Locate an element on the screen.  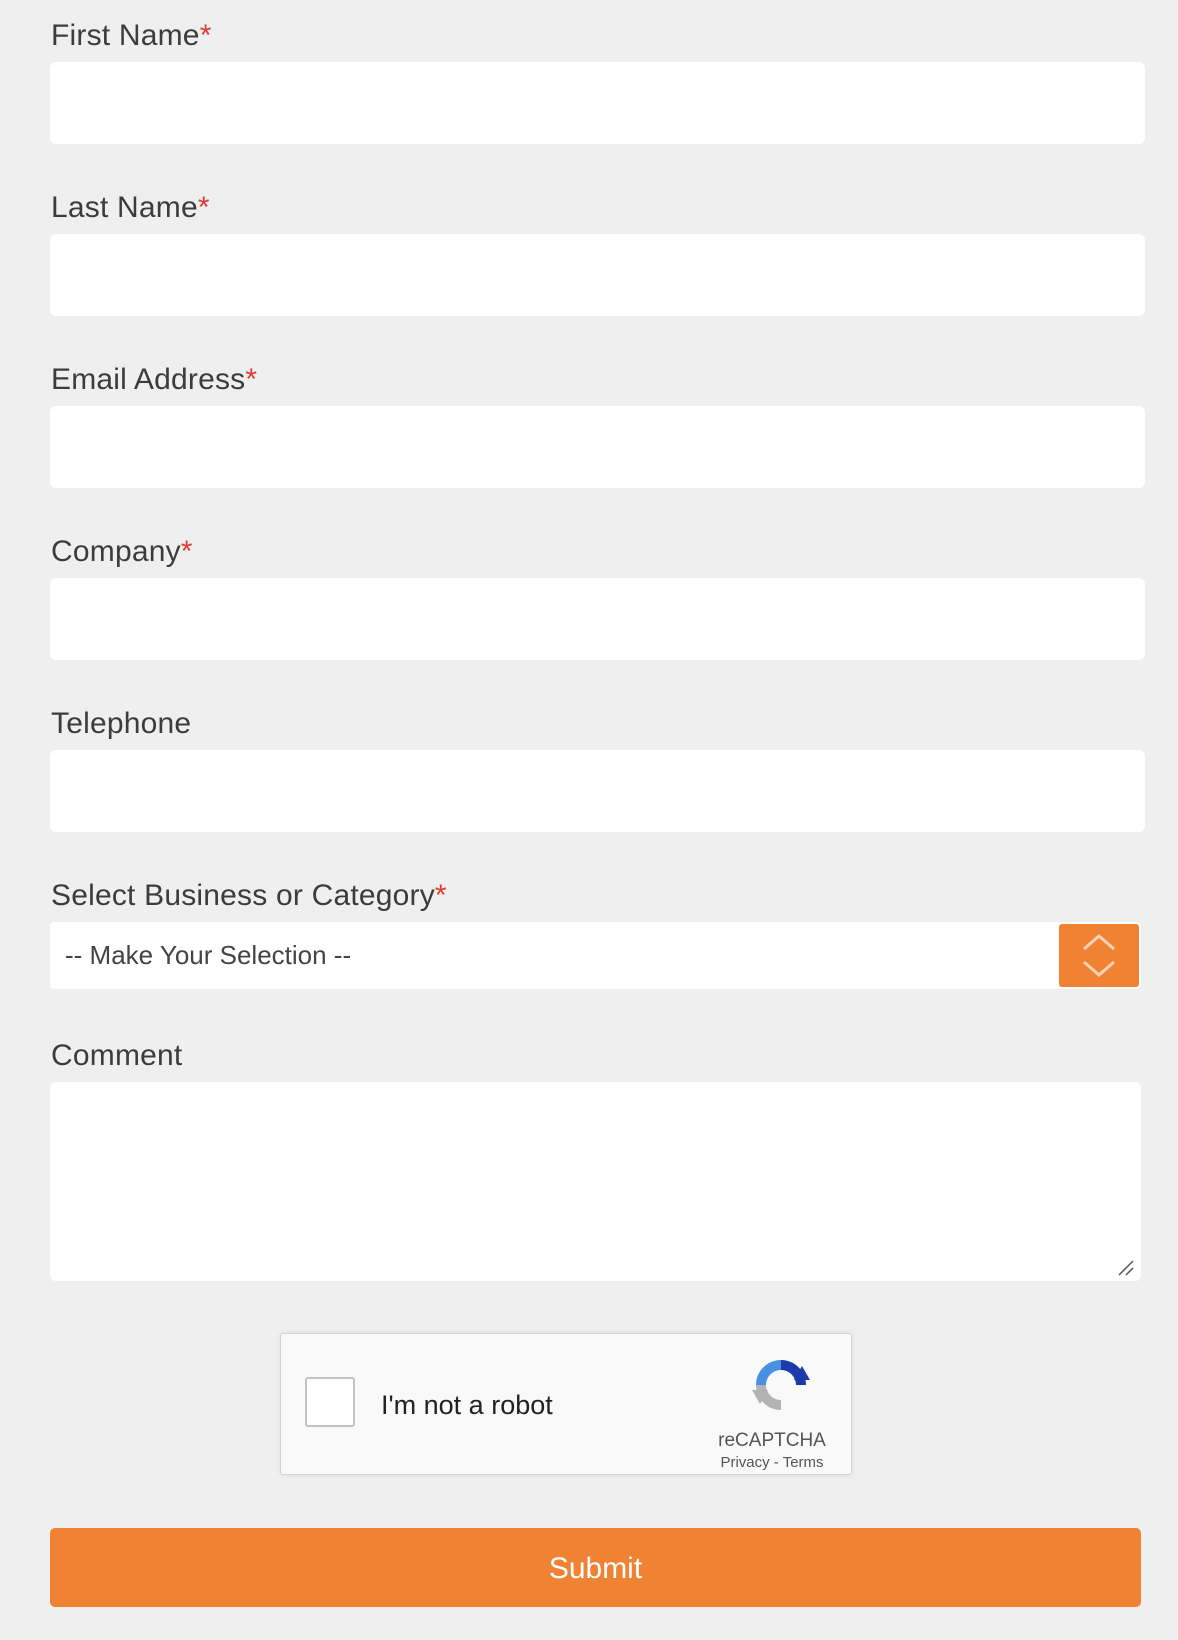
first-name-input is located at coordinates (597, 103).